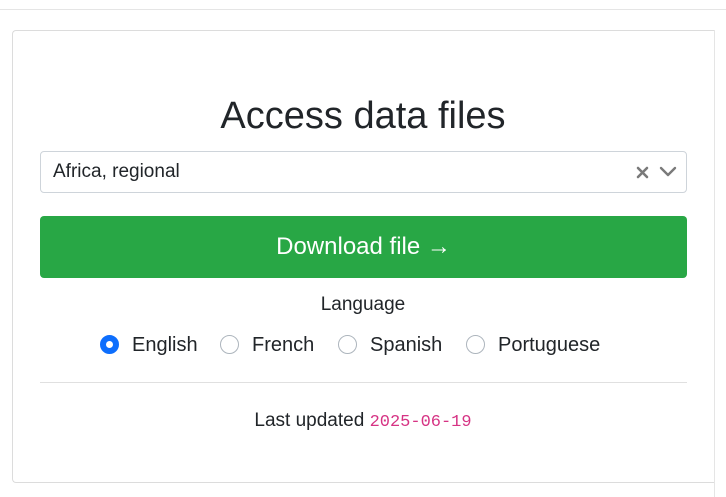 The width and height of the screenshot is (726, 497). Describe the element at coordinates (229, 344) in the screenshot. I see `radio-button-french` at that location.